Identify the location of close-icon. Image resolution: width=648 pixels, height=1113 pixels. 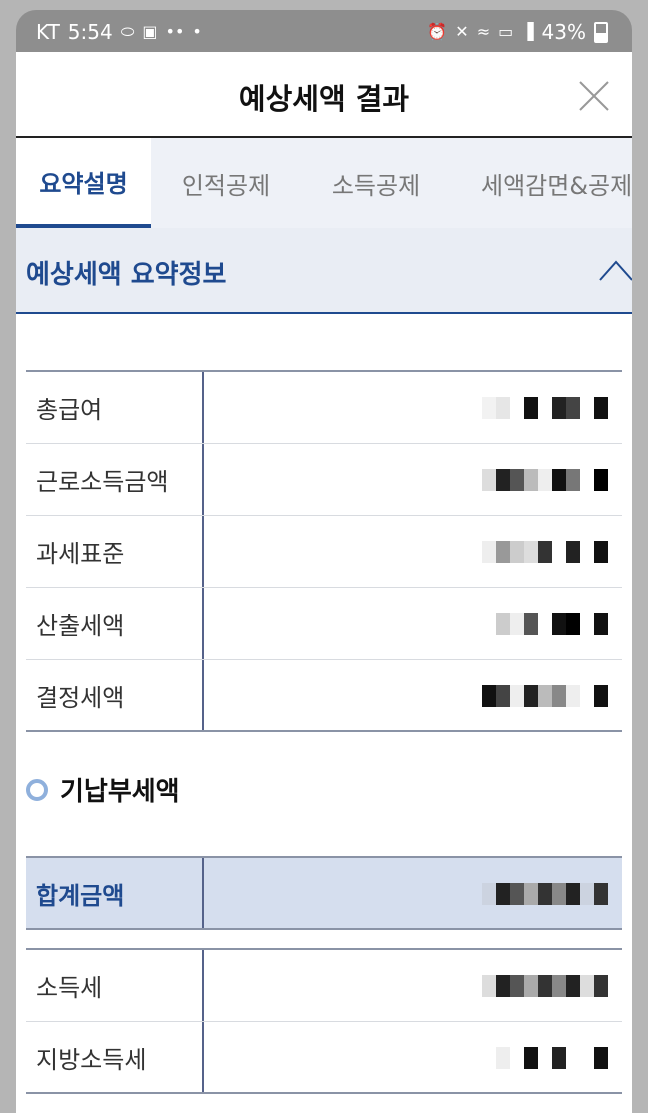
(594, 96).